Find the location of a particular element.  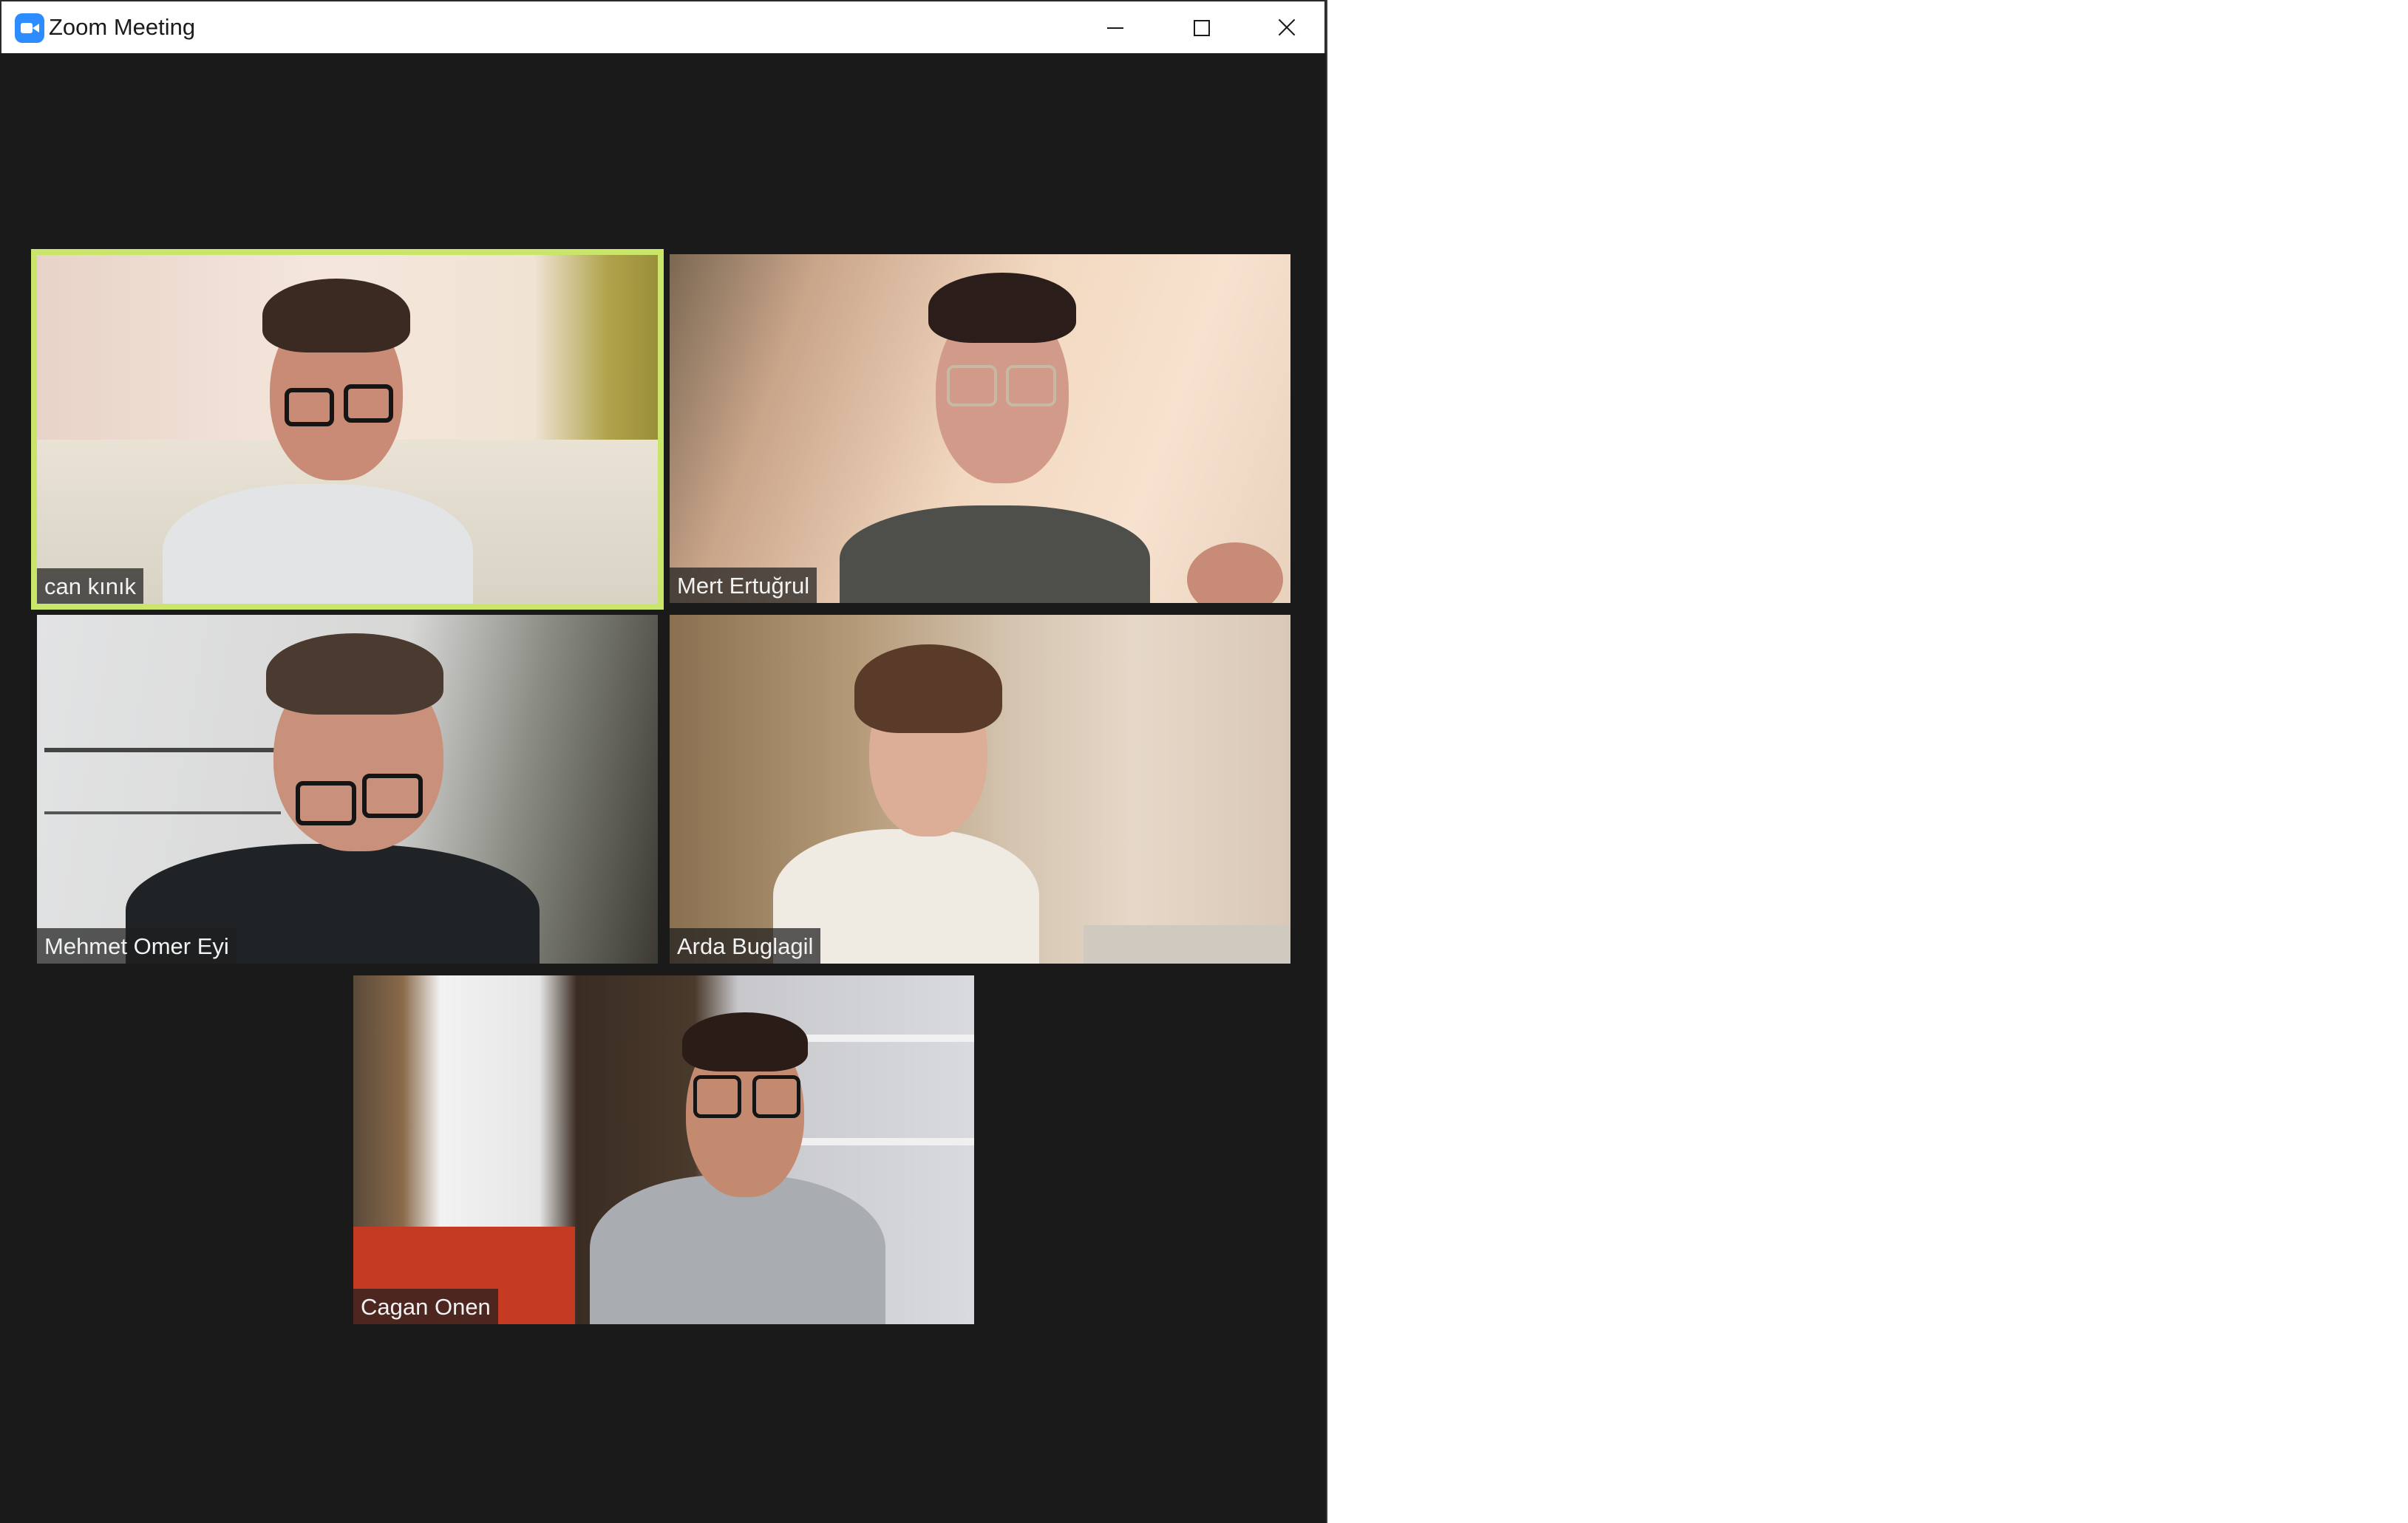

close-icon is located at coordinates (1286, 28).